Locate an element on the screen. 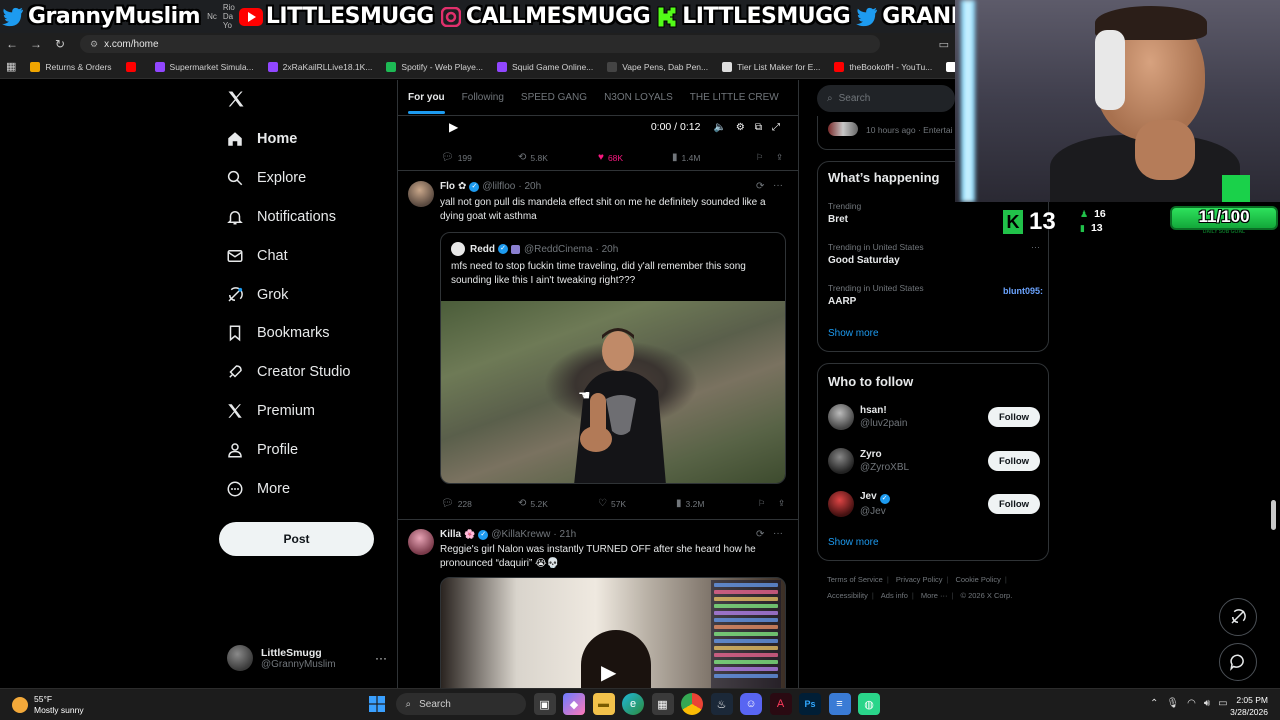 This screenshot has height=720, width=1280. nav-item-bookmarks: Bookmarks is located at coordinates (288, 333).